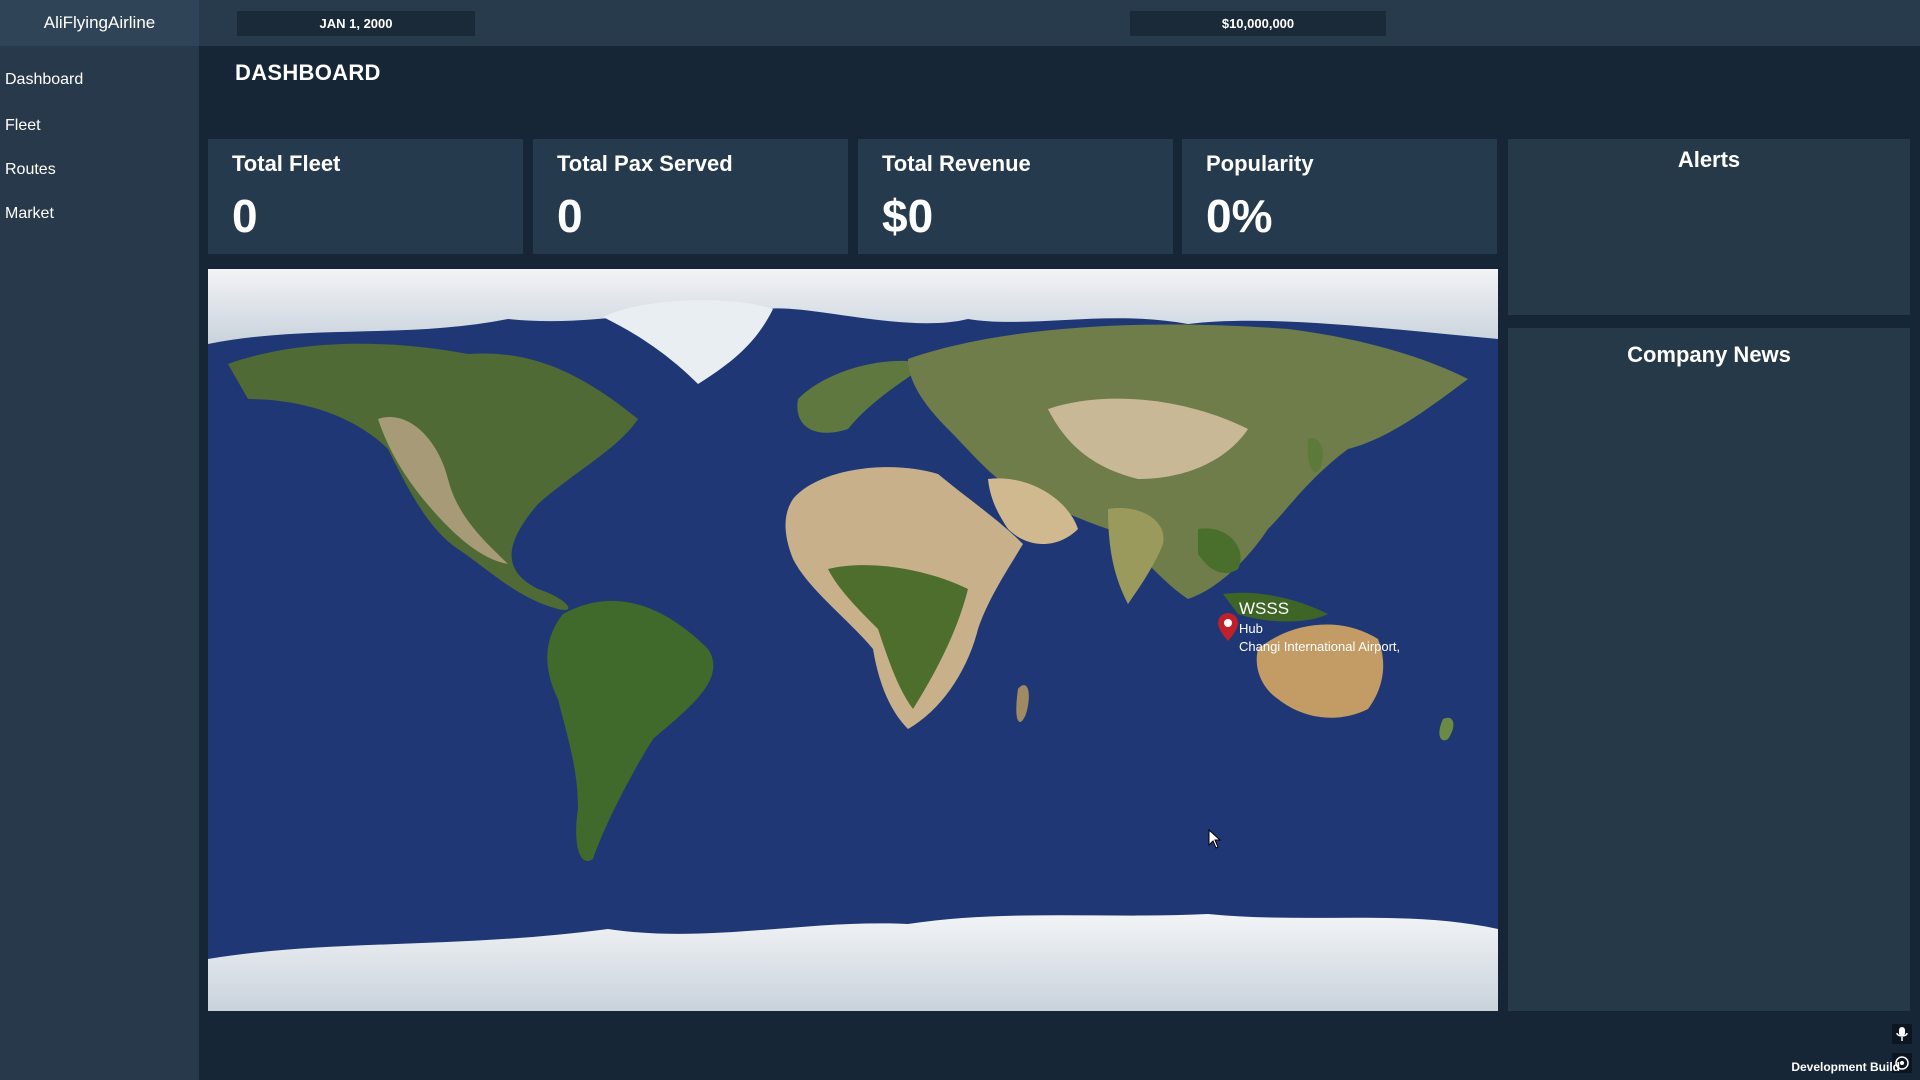  I want to click on airport-type: Hub, so click(1251, 628).